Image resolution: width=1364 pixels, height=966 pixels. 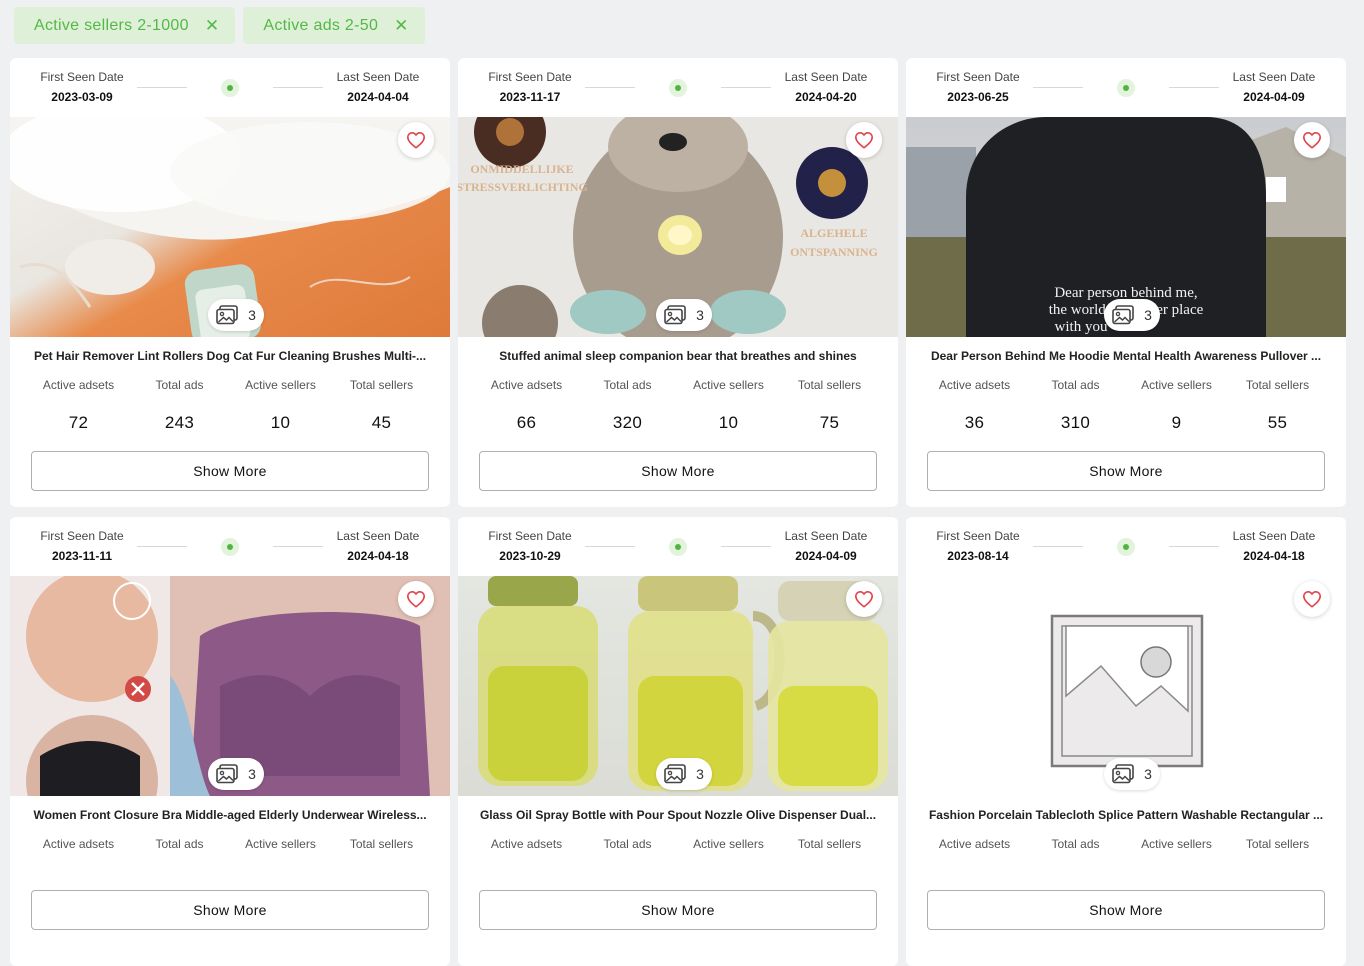 What do you see at coordinates (978, 97) in the screenshot?
I see `first-seen-date: 2023-06-25` at bounding box center [978, 97].